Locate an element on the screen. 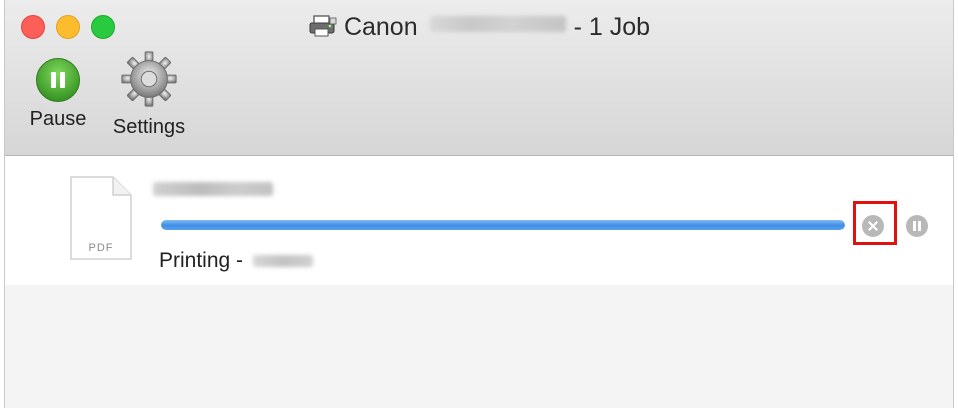 This screenshot has width=958, height=408. settings-label: Settings is located at coordinates (149, 127).